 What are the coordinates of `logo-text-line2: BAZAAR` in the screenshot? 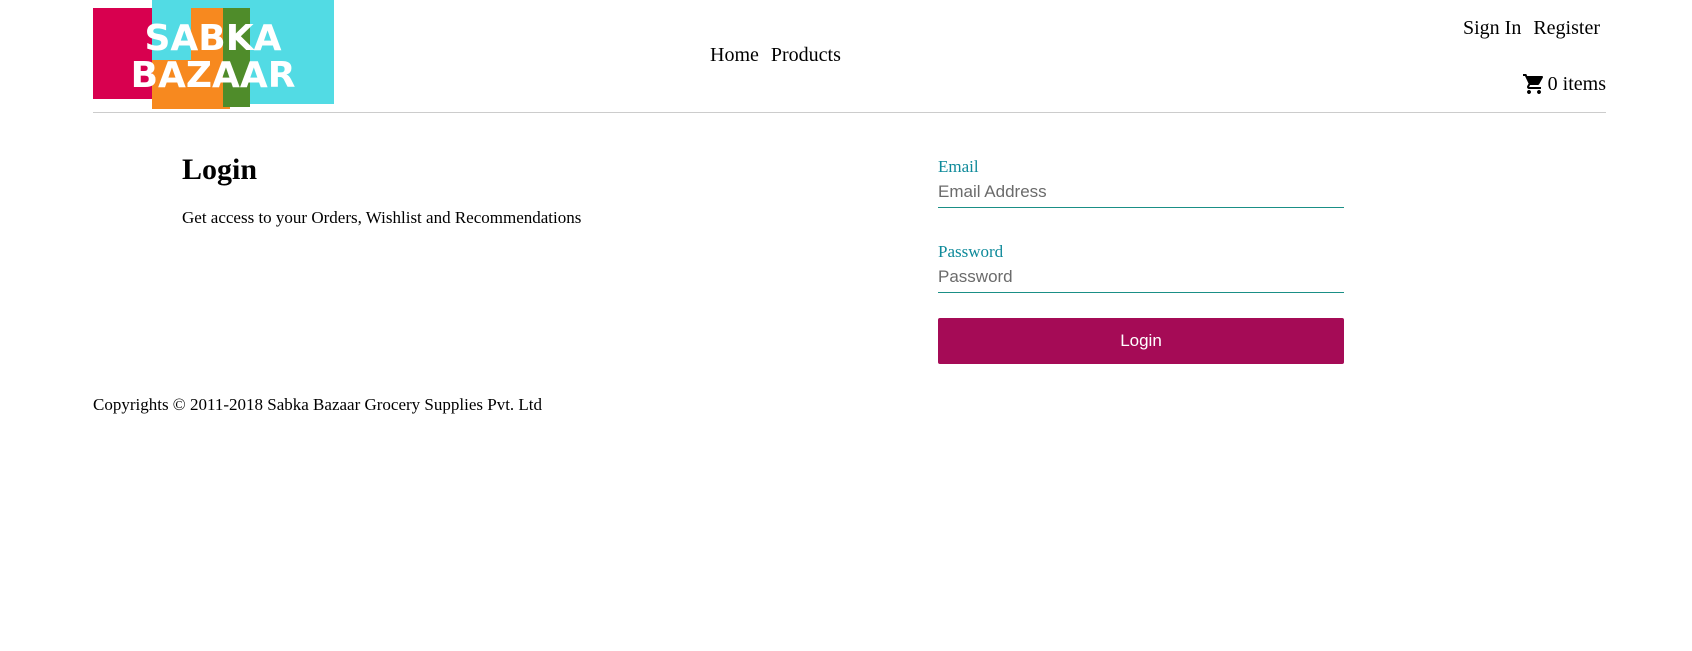 It's located at (213, 75).